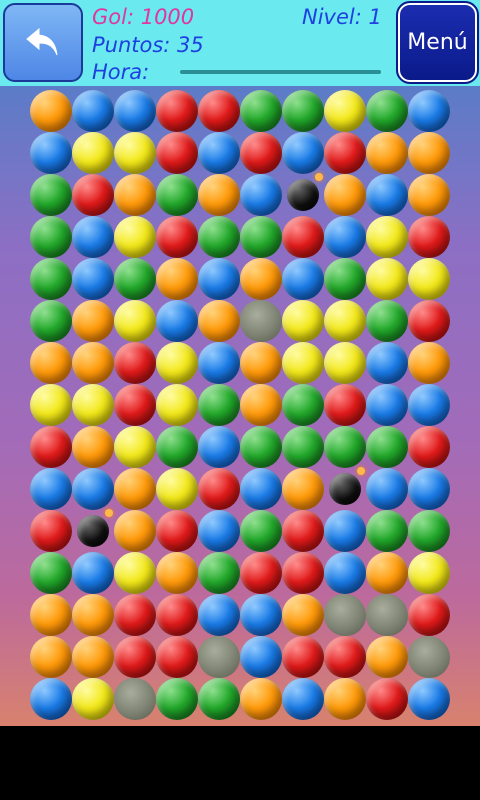 The image size is (480, 800). I want to click on menu-button: Menú, so click(437, 42).